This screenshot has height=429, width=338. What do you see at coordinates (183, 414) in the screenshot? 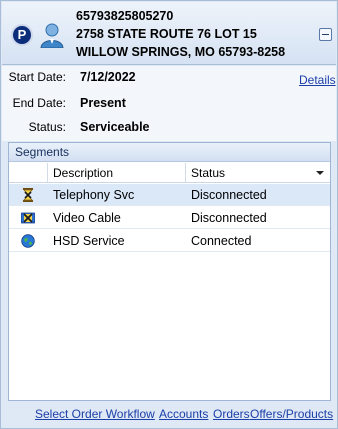
I see `accounts-link: Accounts` at bounding box center [183, 414].